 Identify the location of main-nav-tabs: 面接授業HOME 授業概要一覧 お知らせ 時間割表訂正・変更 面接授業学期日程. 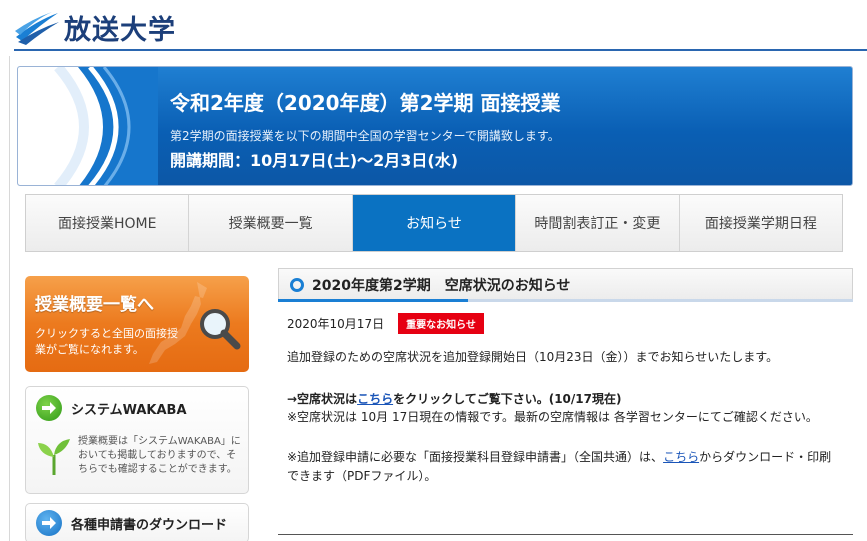
(434, 223).